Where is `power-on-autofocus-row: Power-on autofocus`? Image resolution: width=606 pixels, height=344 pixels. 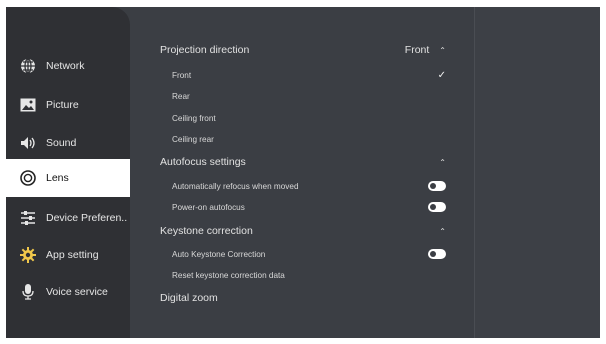
power-on-autofocus-row: Power-on autofocus is located at coordinates (309, 207).